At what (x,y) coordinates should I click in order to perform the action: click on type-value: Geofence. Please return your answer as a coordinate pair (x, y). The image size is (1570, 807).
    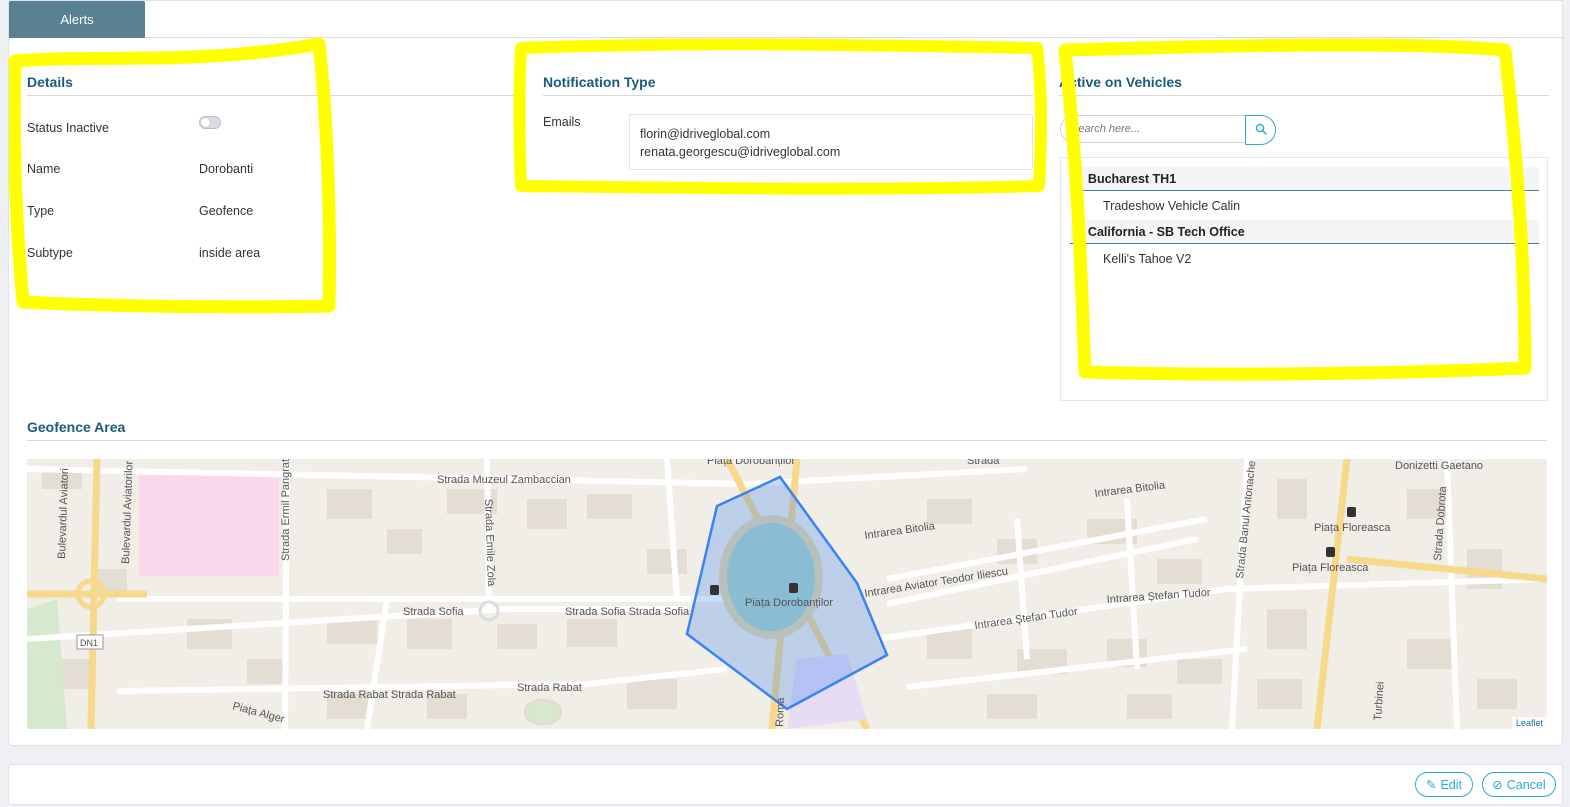
    Looking at the image, I should click on (226, 211).